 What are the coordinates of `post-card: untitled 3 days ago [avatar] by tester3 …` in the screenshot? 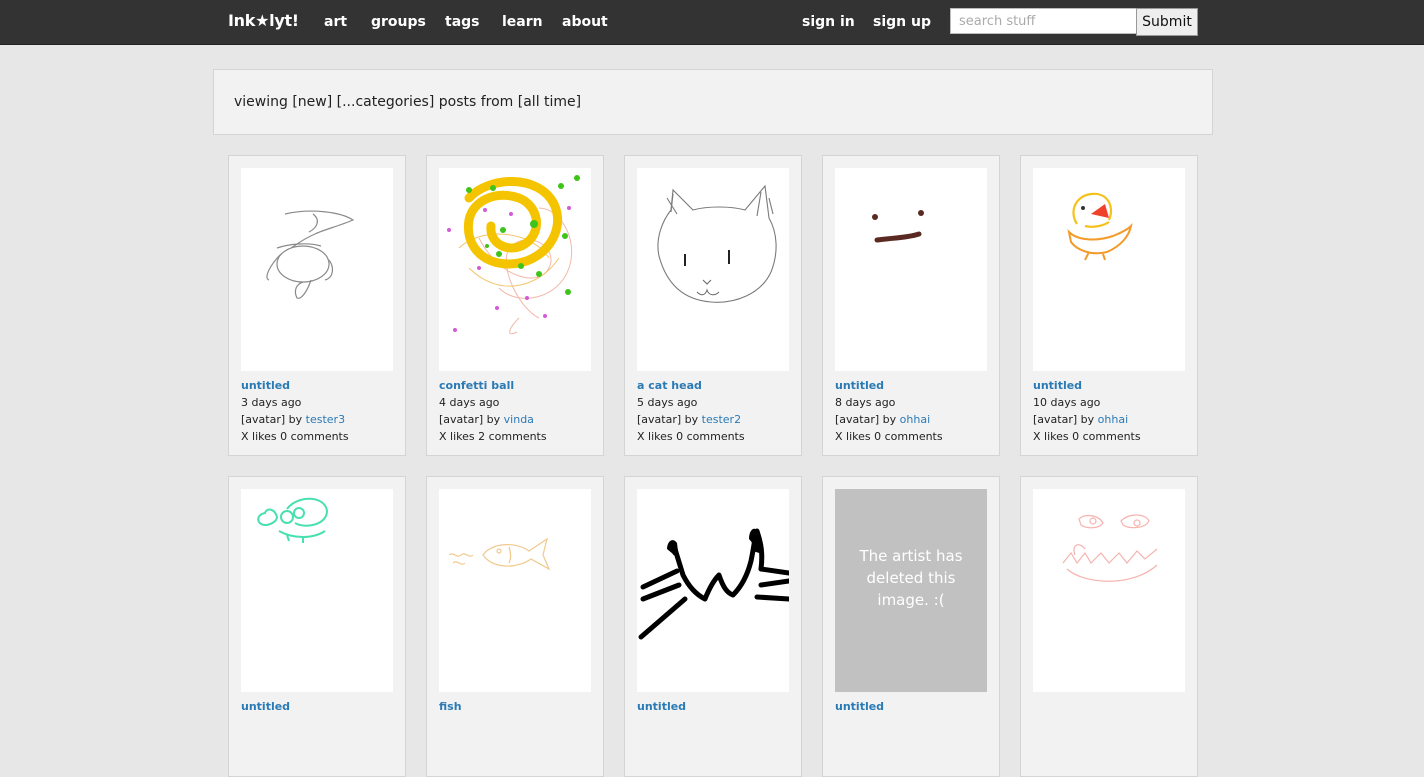 It's located at (317, 305).